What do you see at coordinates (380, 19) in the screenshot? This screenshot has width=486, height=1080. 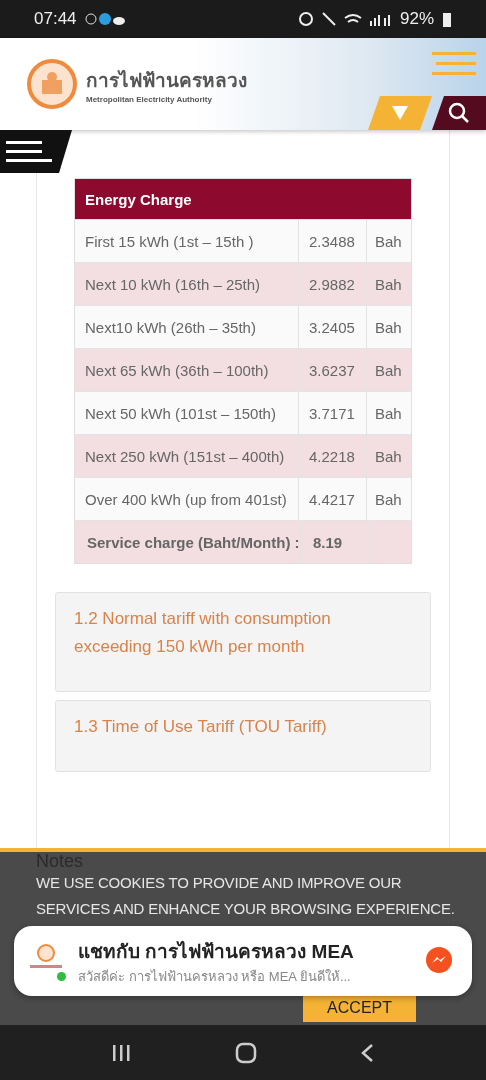 I see `signal-icon` at bounding box center [380, 19].